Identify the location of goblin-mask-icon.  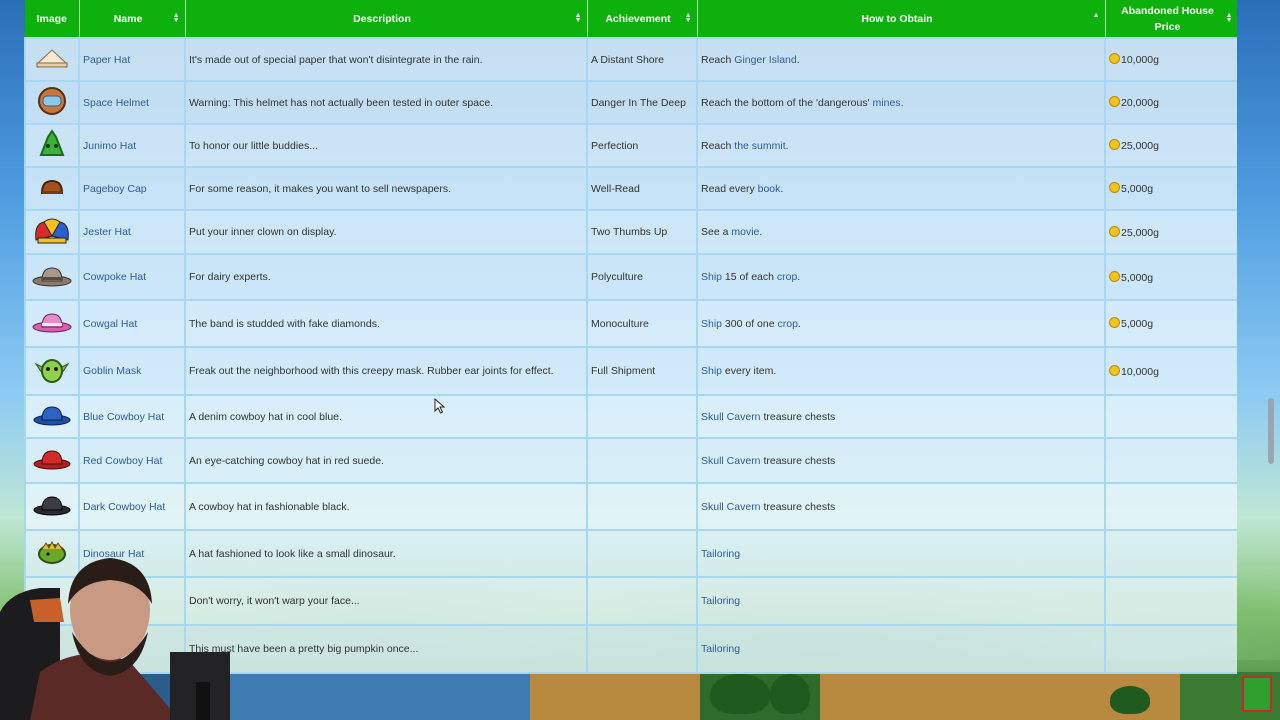
(52, 371).